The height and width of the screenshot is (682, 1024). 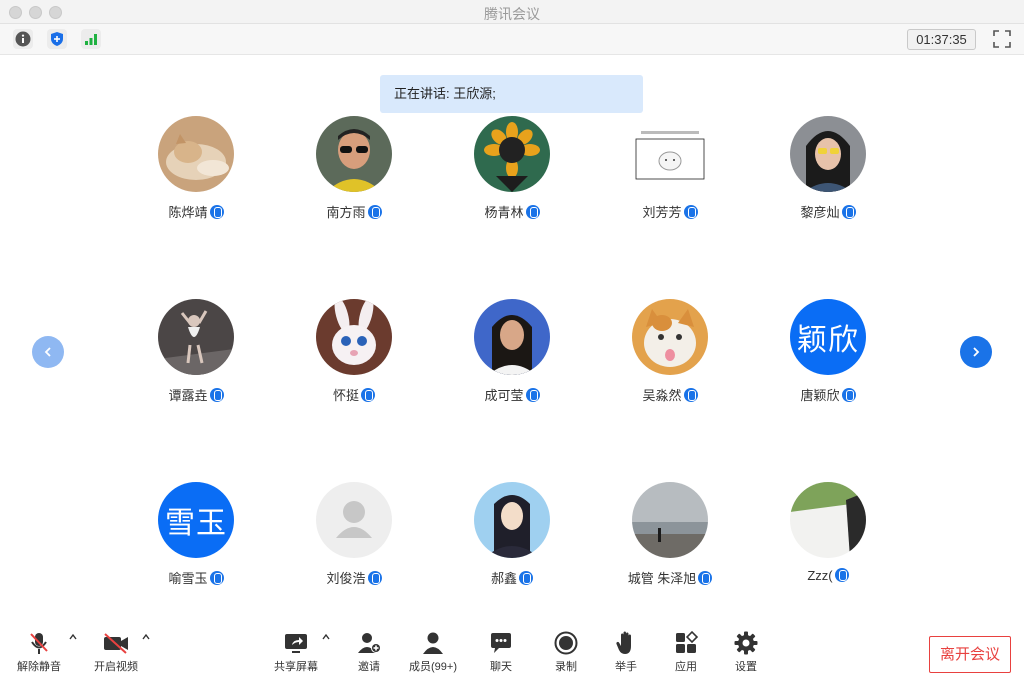 I want to click on apps-button: 应用, so click(x=686, y=652).